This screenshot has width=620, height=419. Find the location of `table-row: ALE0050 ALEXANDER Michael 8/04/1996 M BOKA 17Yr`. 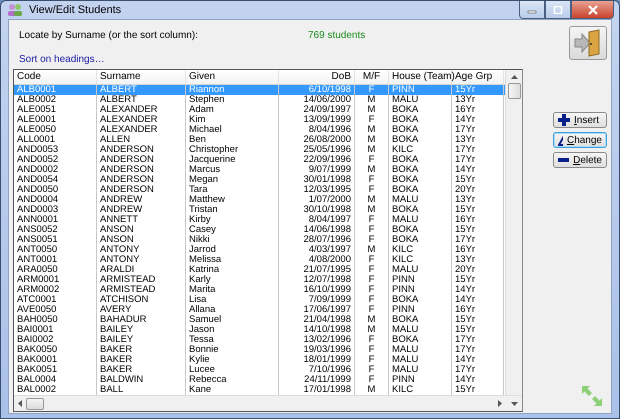

table-row: ALE0050 ALEXANDER Michael 8/04/1996 M BOKA 17Yr is located at coordinates (259, 130).